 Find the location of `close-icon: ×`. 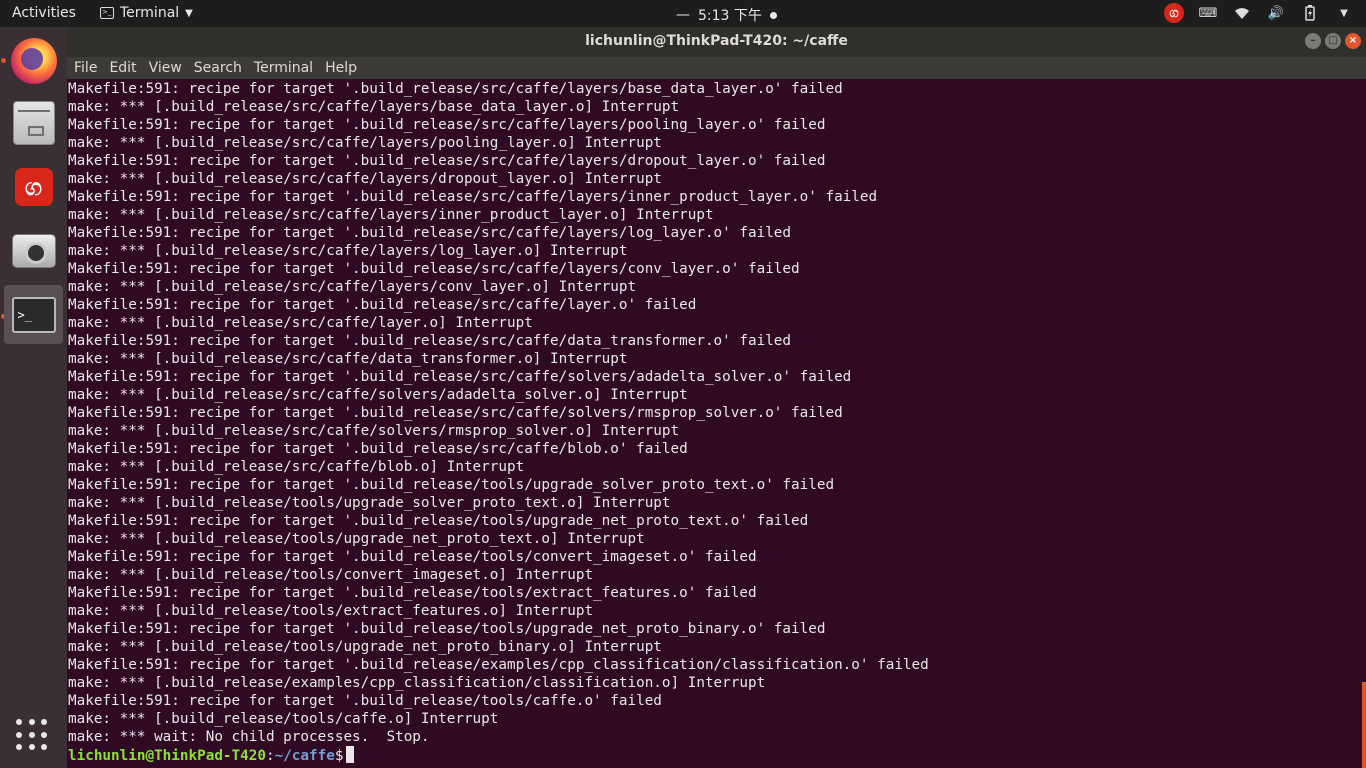

close-icon: × is located at coordinates (1353, 41).